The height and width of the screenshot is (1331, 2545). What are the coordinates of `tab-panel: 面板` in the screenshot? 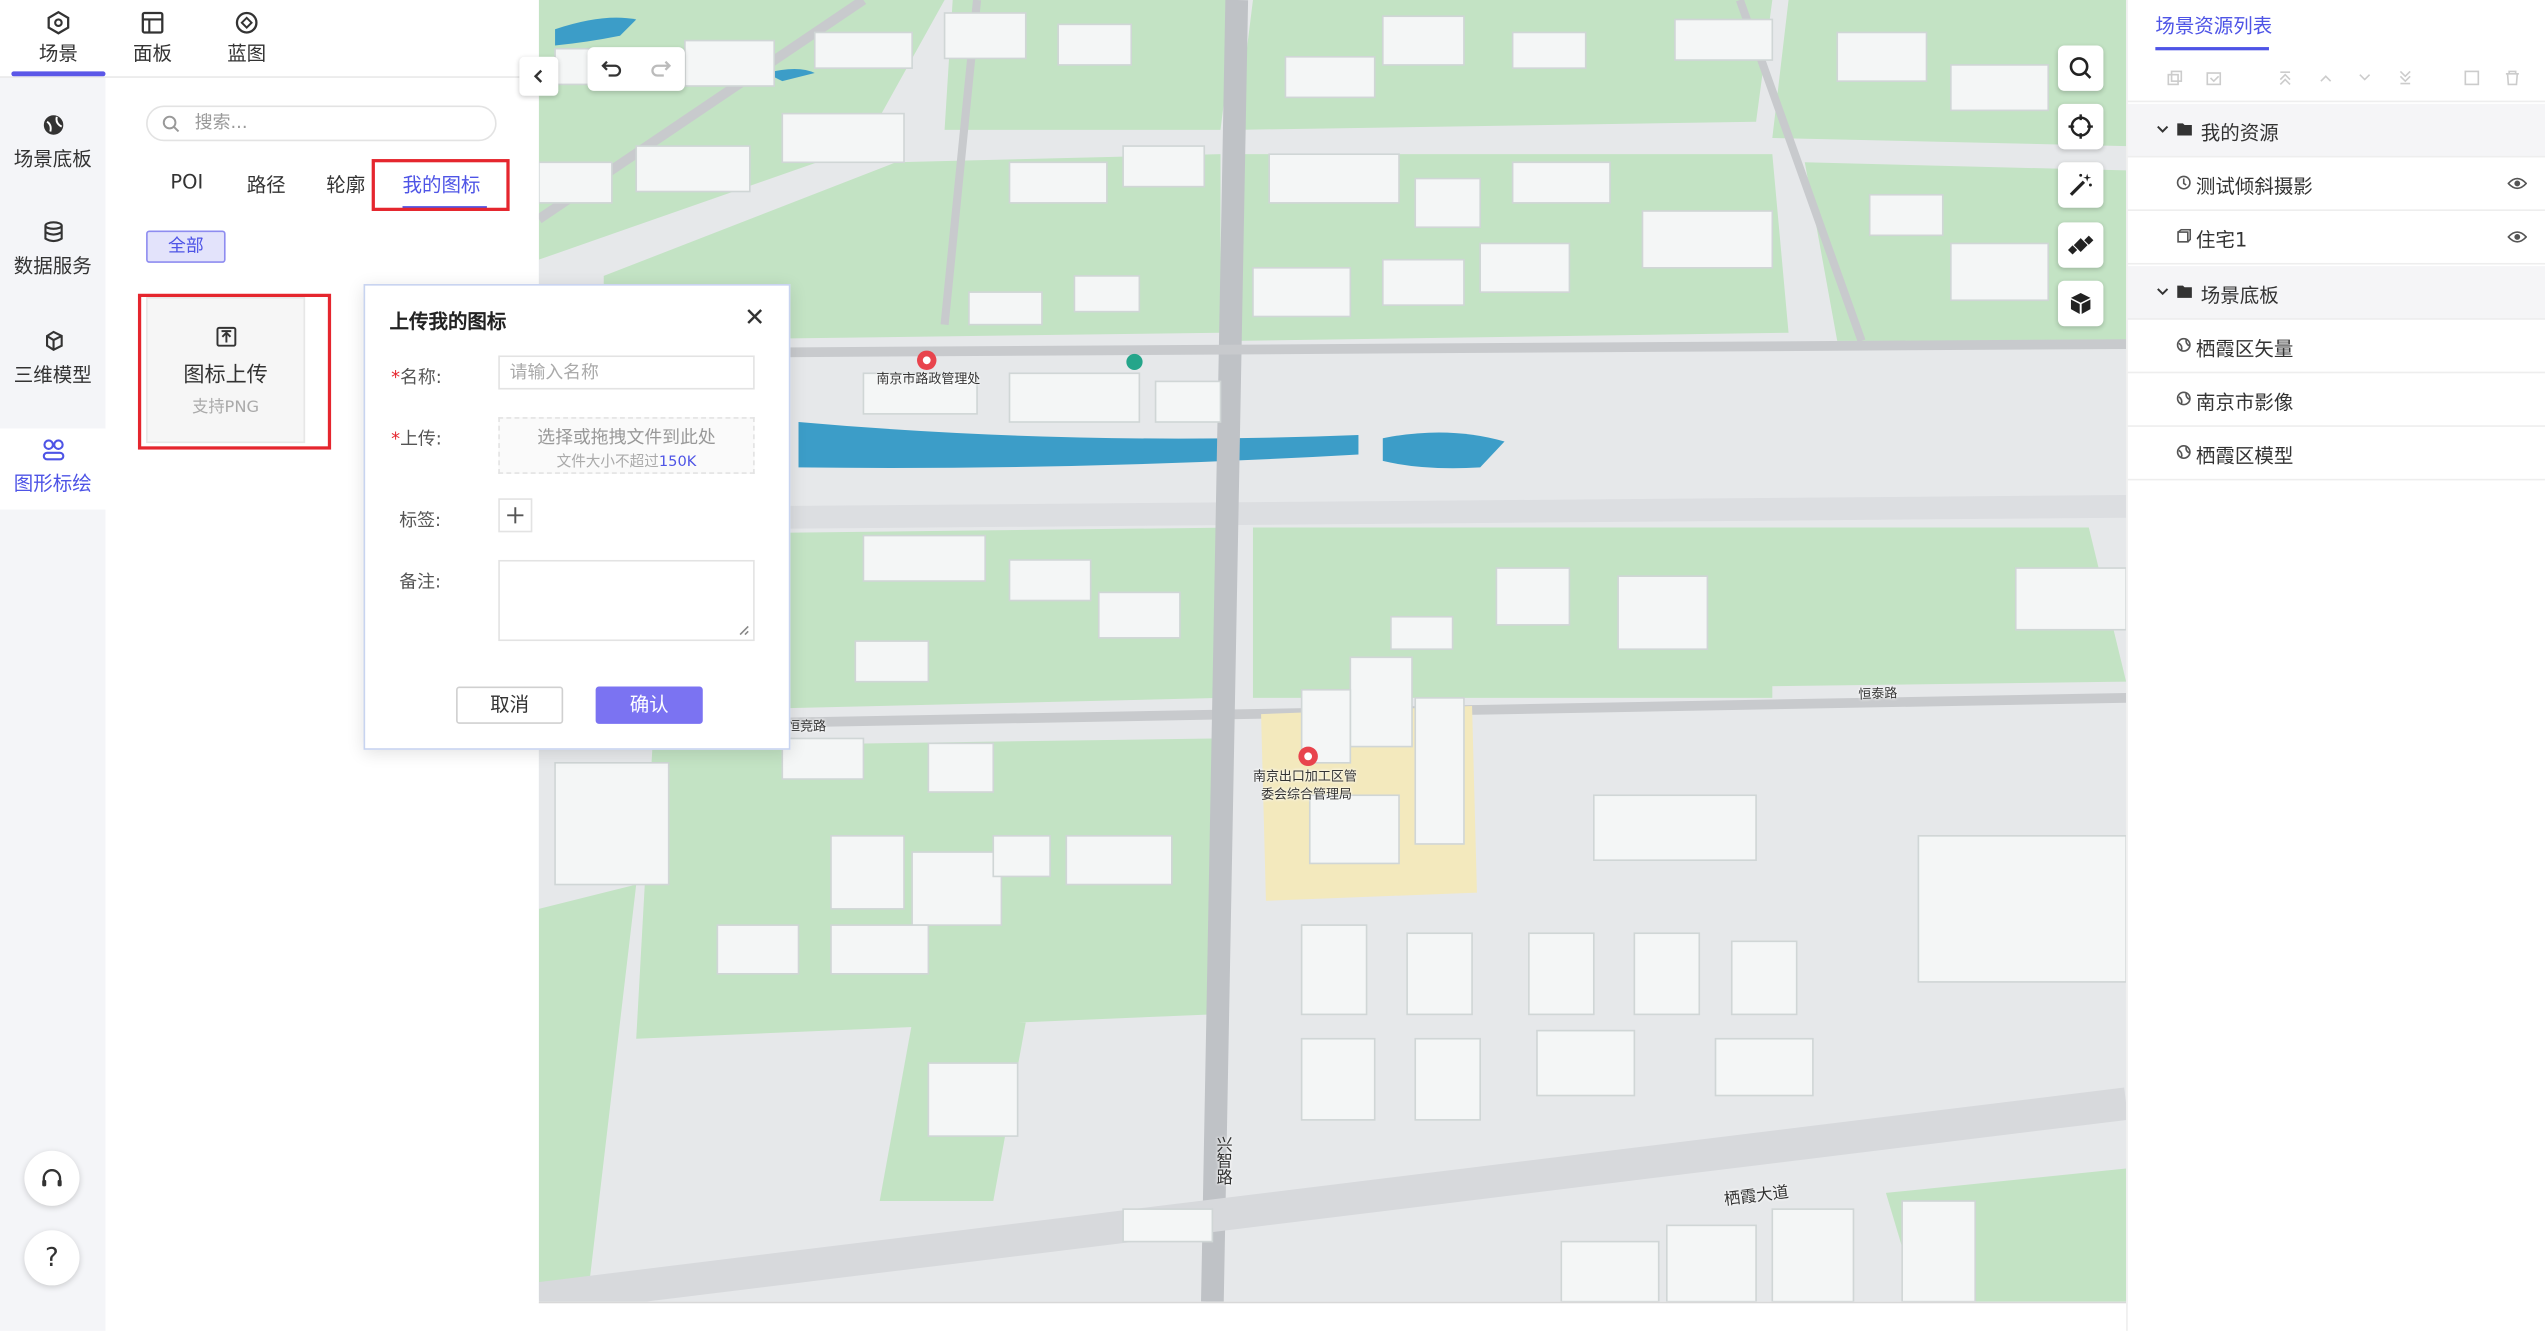 It's located at (152, 40).